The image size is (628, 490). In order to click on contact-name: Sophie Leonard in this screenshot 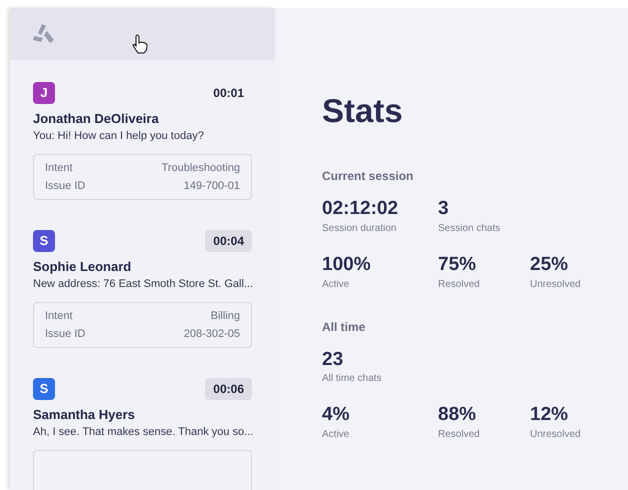, I will do `click(82, 267)`.